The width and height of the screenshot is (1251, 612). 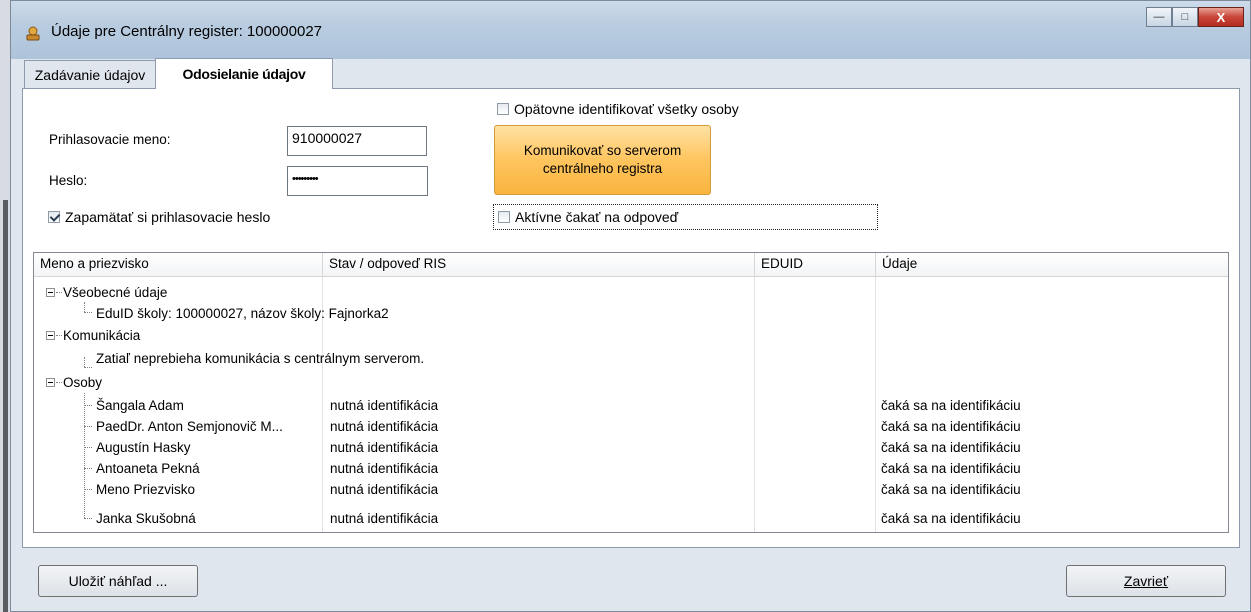 What do you see at coordinates (140, 405) in the screenshot?
I see `person-name: Šangala Adam` at bounding box center [140, 405].